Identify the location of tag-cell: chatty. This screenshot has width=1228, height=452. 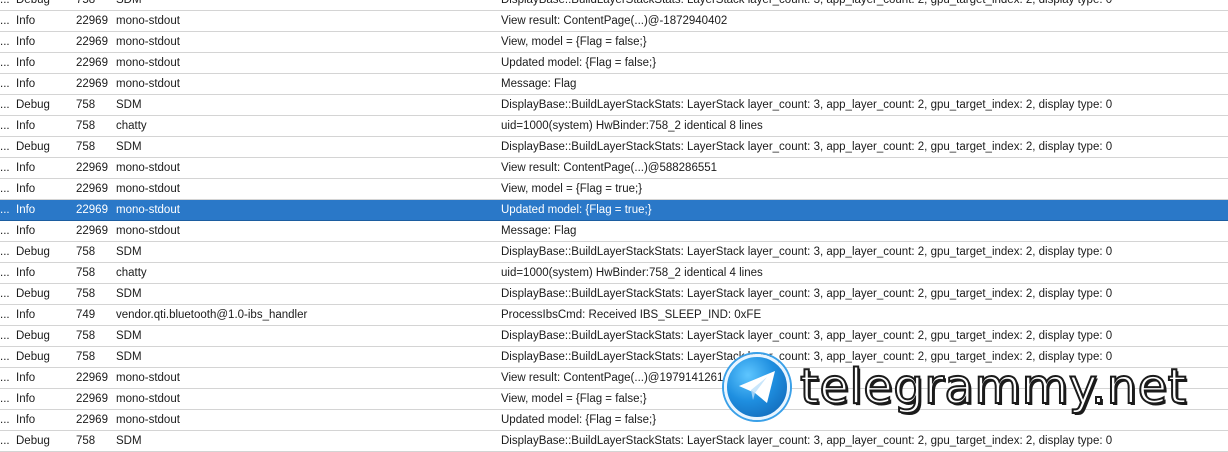
(131, 126).